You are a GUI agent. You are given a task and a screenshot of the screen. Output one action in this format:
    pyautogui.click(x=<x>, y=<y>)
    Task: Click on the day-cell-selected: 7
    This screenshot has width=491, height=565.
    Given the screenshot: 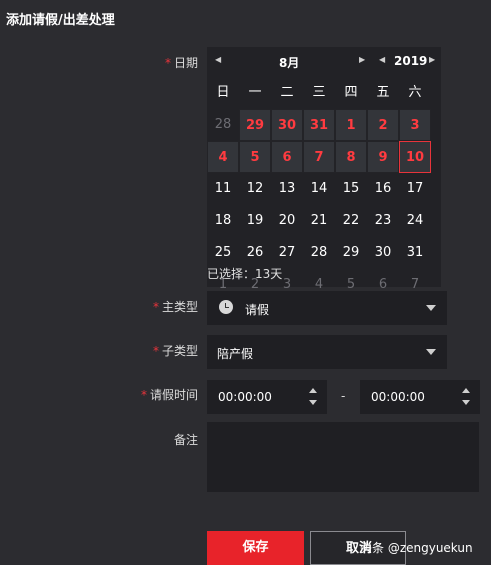 What is the action you would take?
    pyautogui.click(x=319, y=157)
    